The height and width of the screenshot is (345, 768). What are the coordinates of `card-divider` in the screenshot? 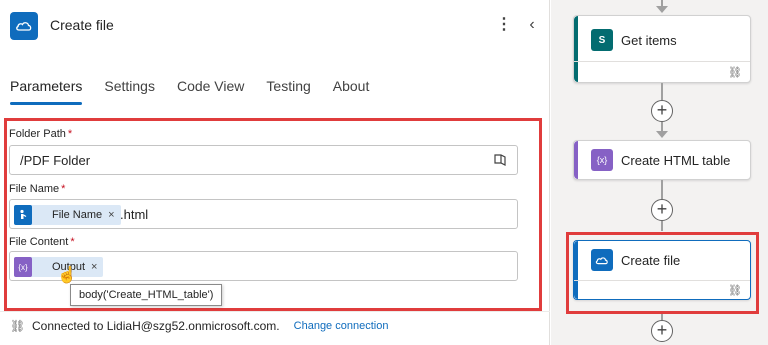 It's located at (662, 61).